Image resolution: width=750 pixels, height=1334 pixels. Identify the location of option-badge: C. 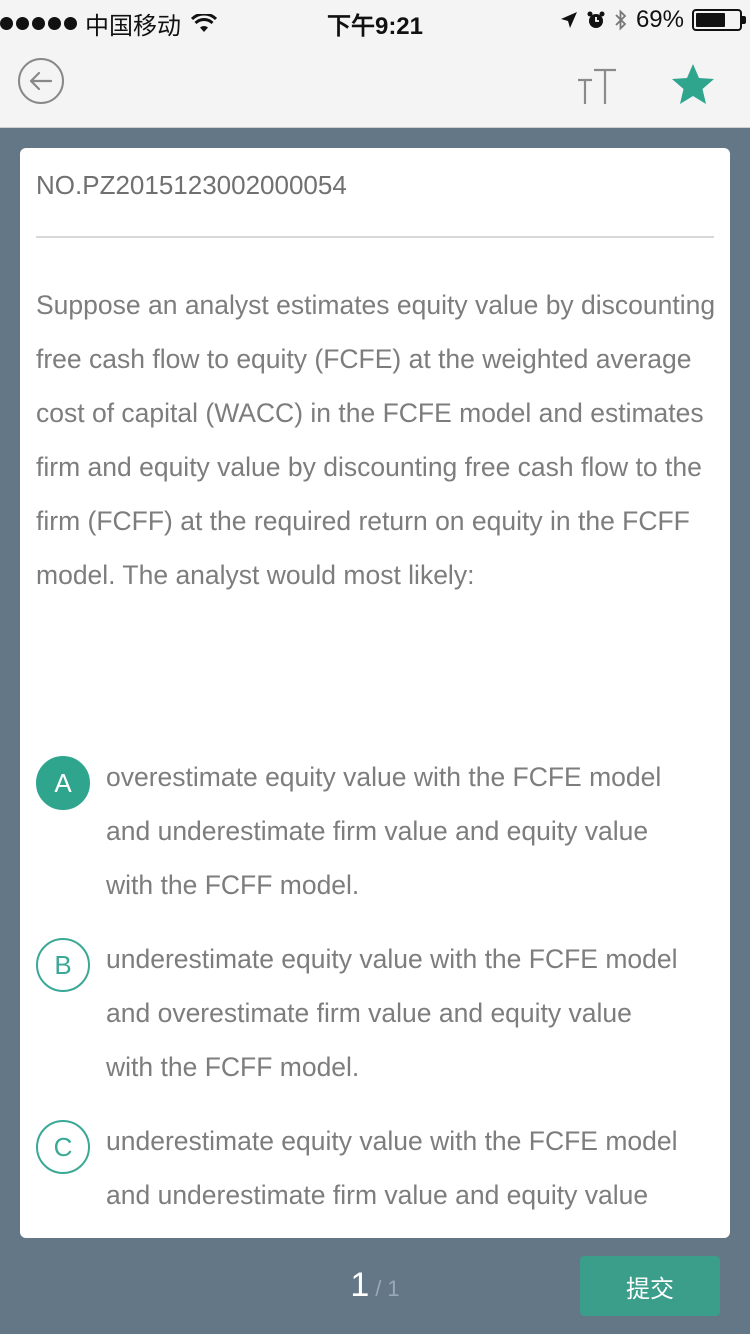
(63, 1147).